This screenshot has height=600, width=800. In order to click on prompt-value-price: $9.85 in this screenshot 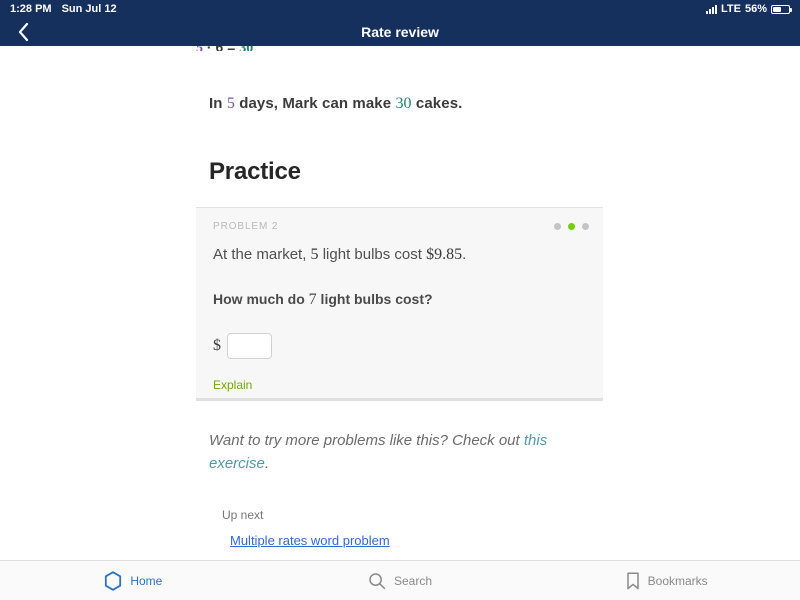, I will do `click(444, 254)`.